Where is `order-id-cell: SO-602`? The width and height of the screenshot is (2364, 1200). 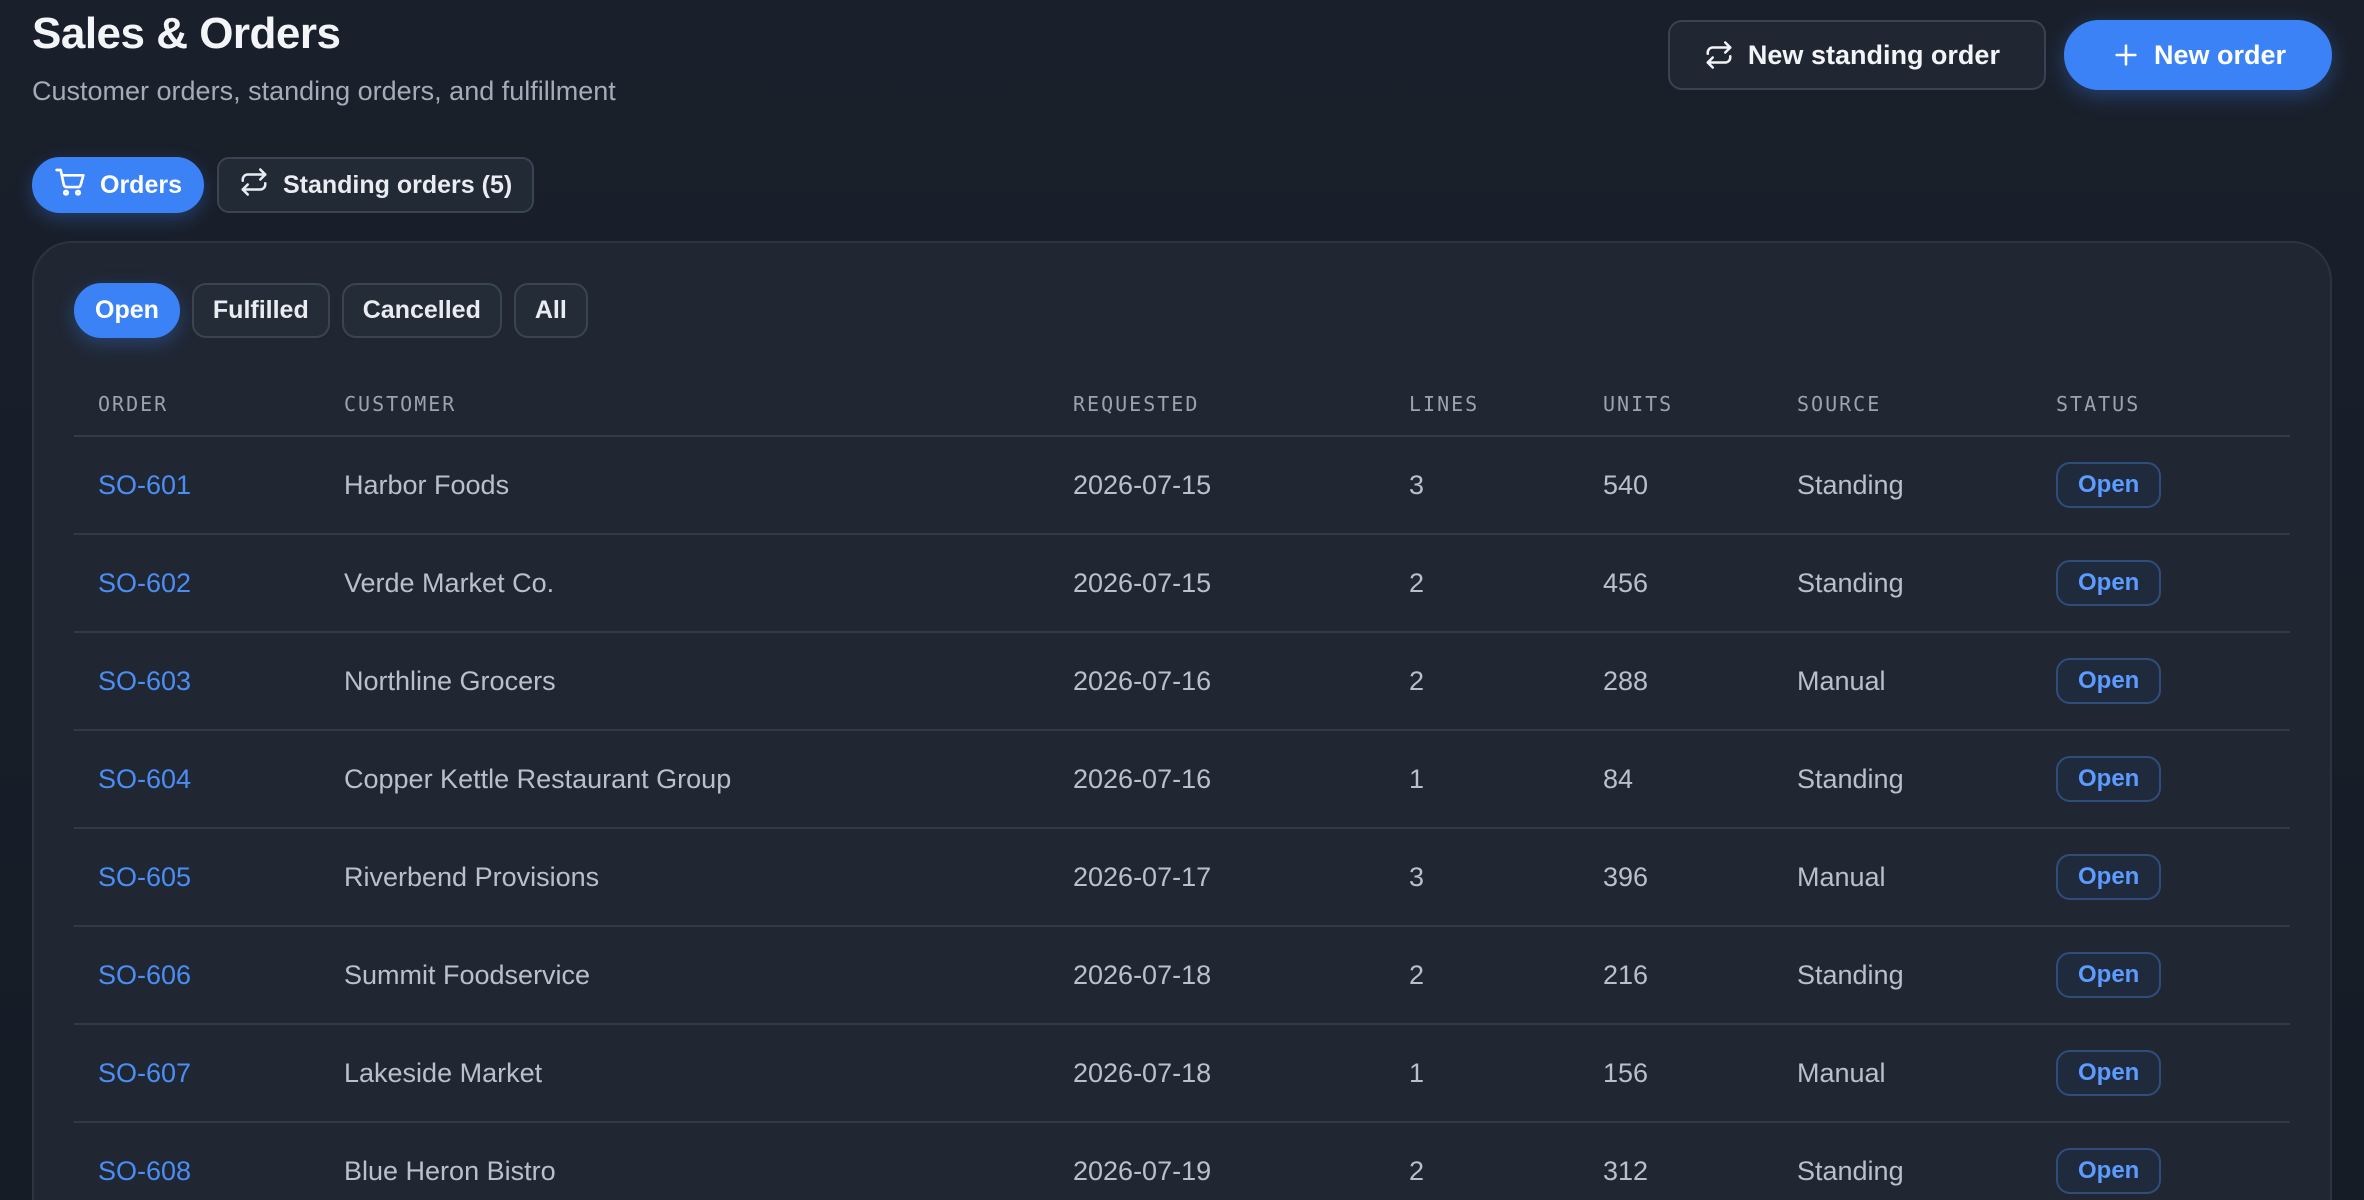 order-id-cell: SO-602 is located at coordinates (197, 583).